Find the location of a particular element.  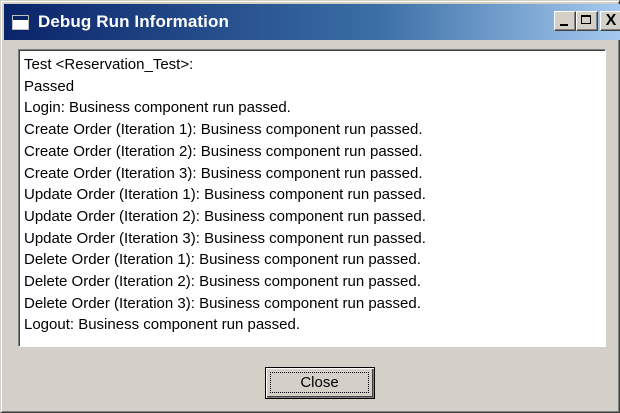

log-line: Login: Business component run passed. is located at coordinates (157, 108).